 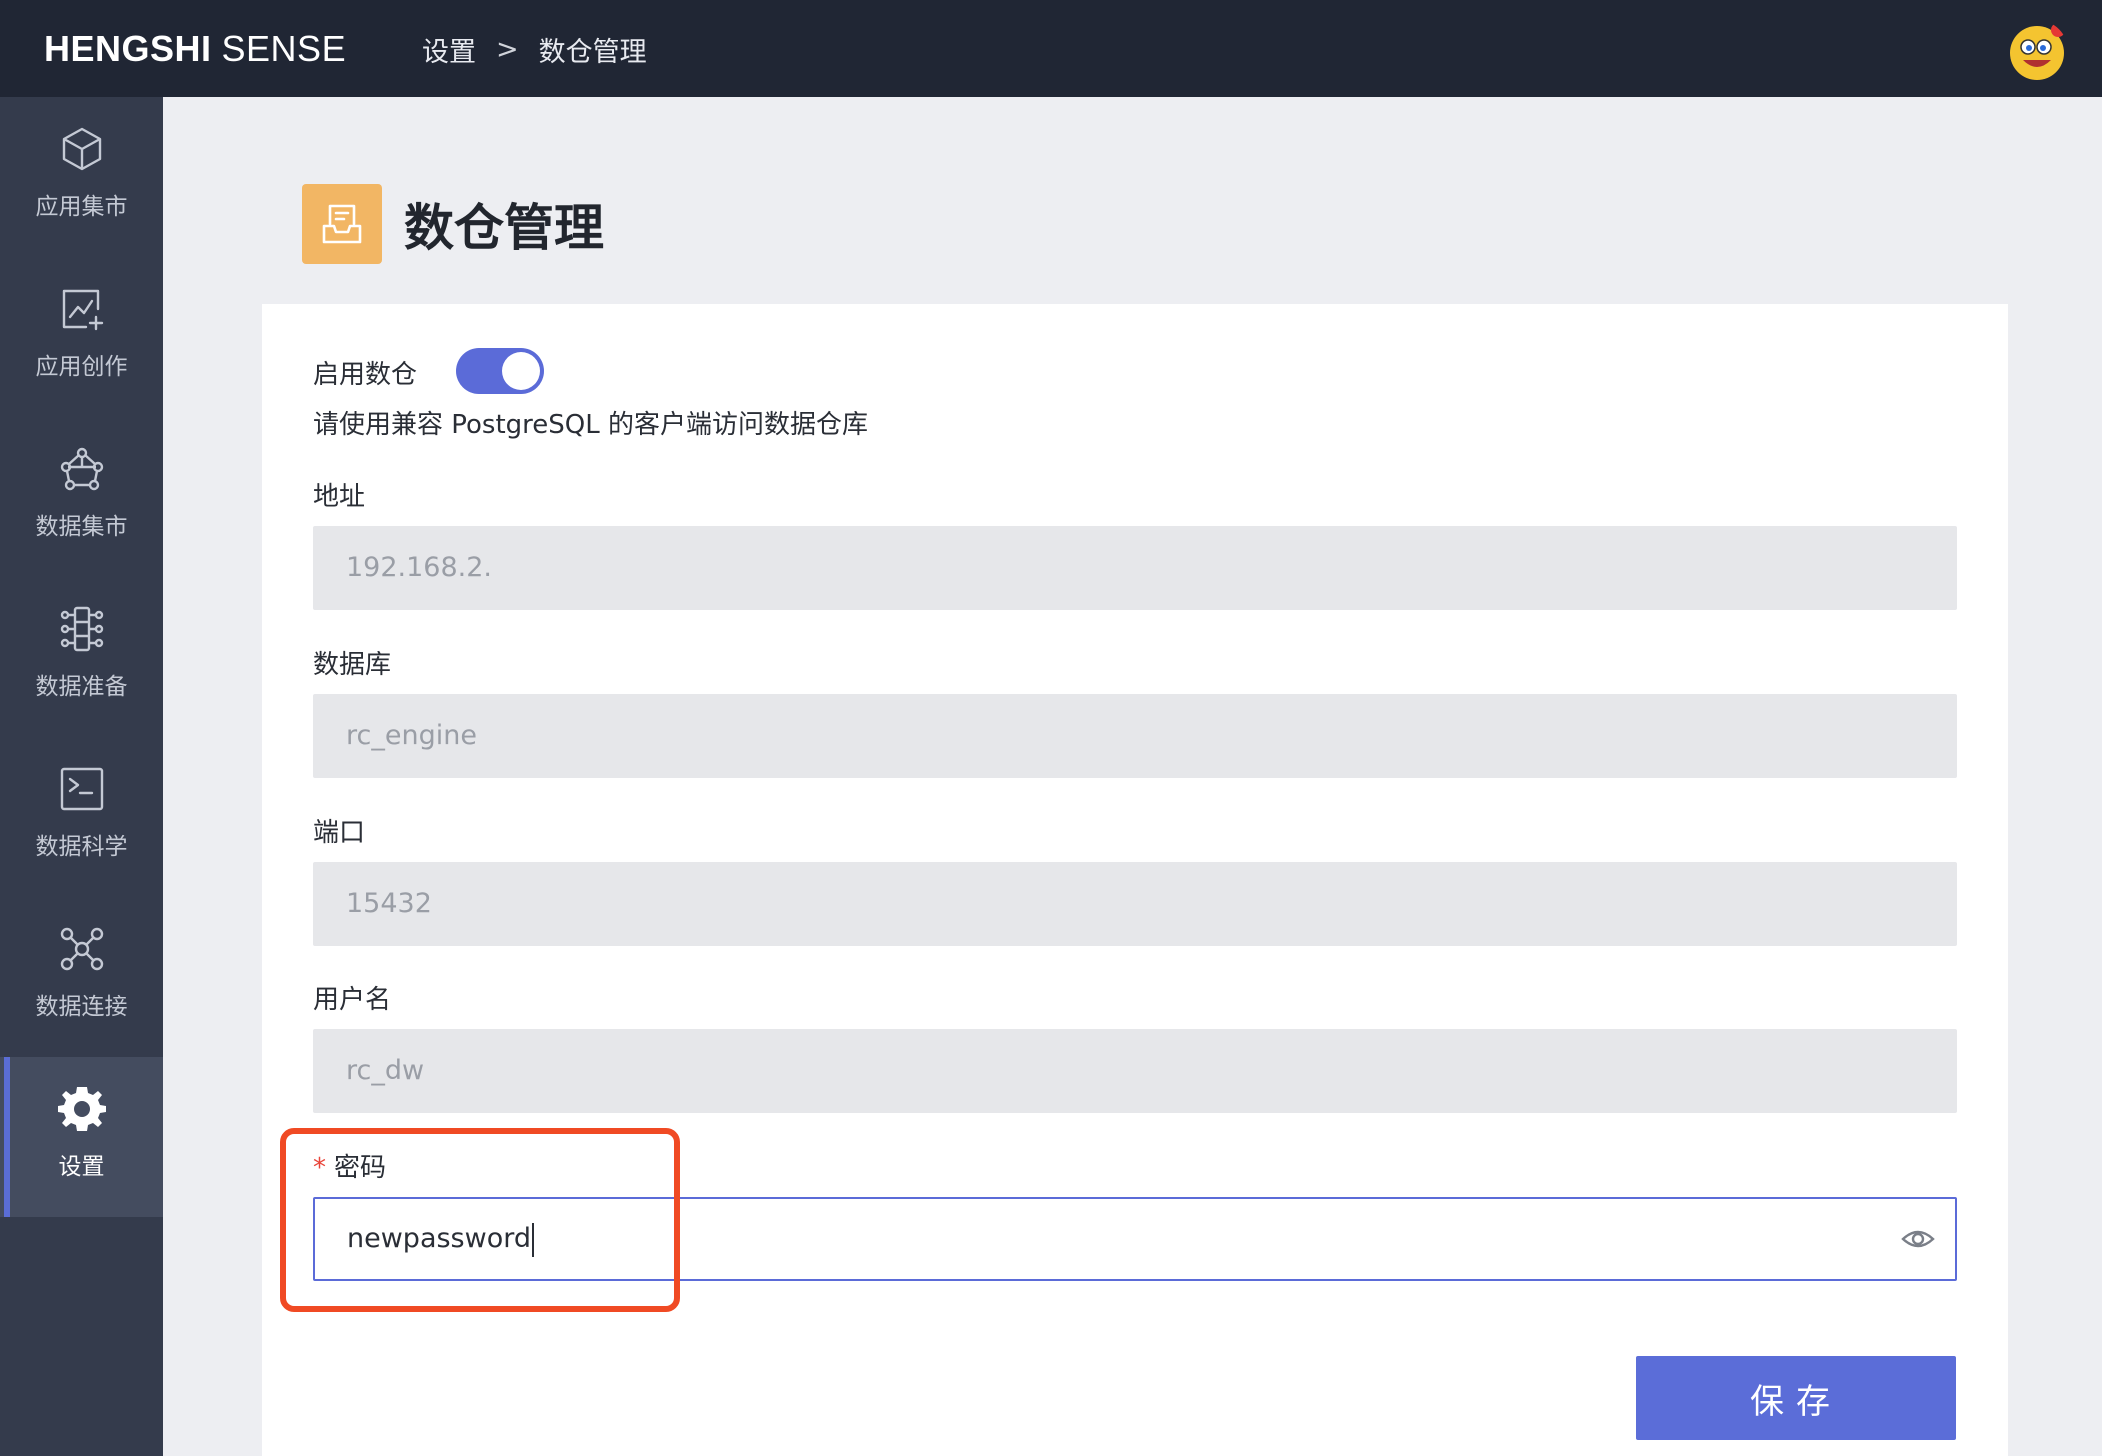 I want to click on port-label: 端口, so click(x=339, y=833).